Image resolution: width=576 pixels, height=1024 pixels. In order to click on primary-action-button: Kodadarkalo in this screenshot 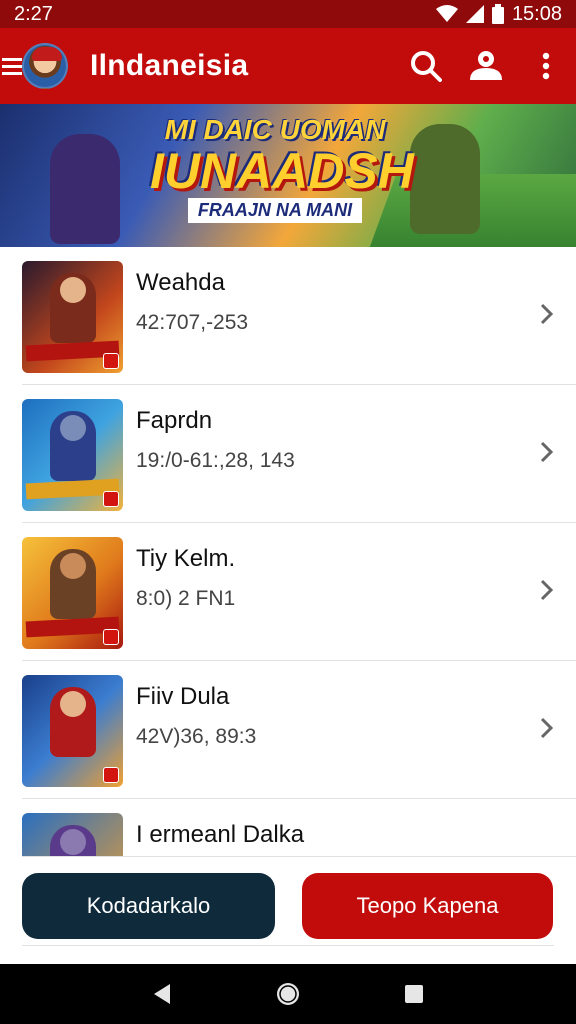, I will do `click(148, 906)`.